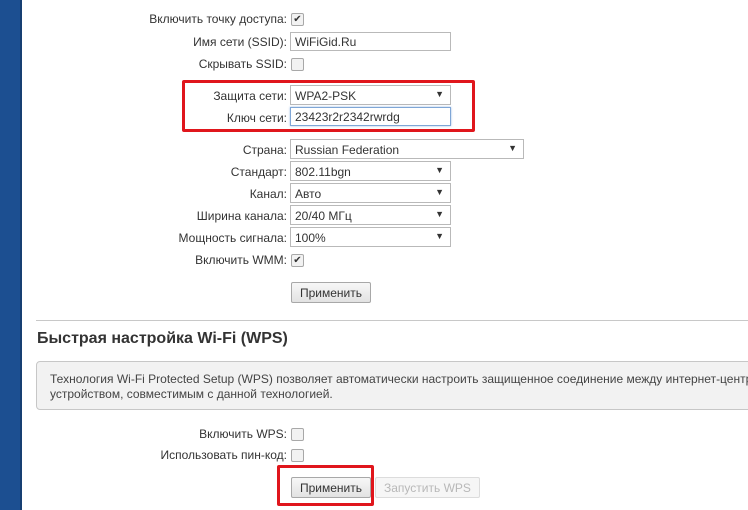  Describe the element at coordinates (407, 149) in the screenshot. I see `country-select: Russian Federation ▼` at that location.